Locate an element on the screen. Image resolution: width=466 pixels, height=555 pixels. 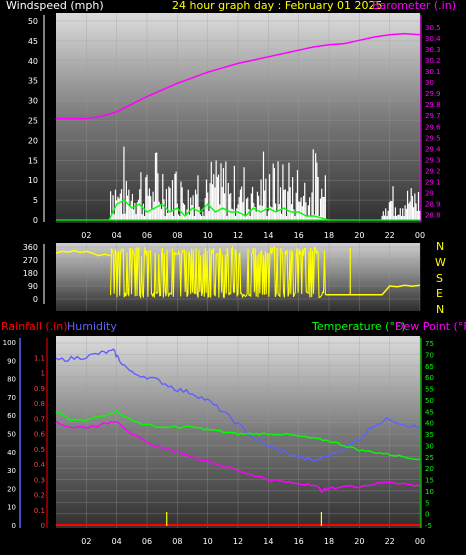
humidity-tick-label: 60 is located at coordinates (11, 416).